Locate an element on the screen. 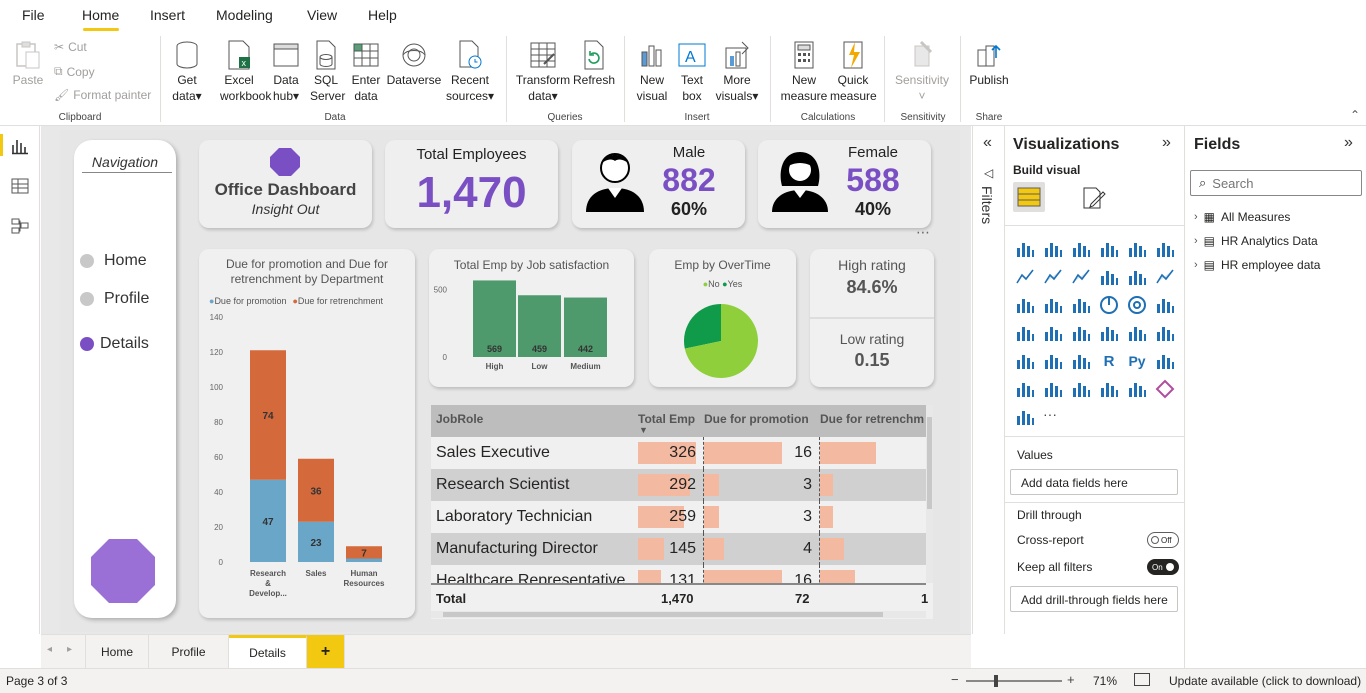 This screenshot has width=1366, height=693. card-visual-icon is located at coordinates (1109, 333).